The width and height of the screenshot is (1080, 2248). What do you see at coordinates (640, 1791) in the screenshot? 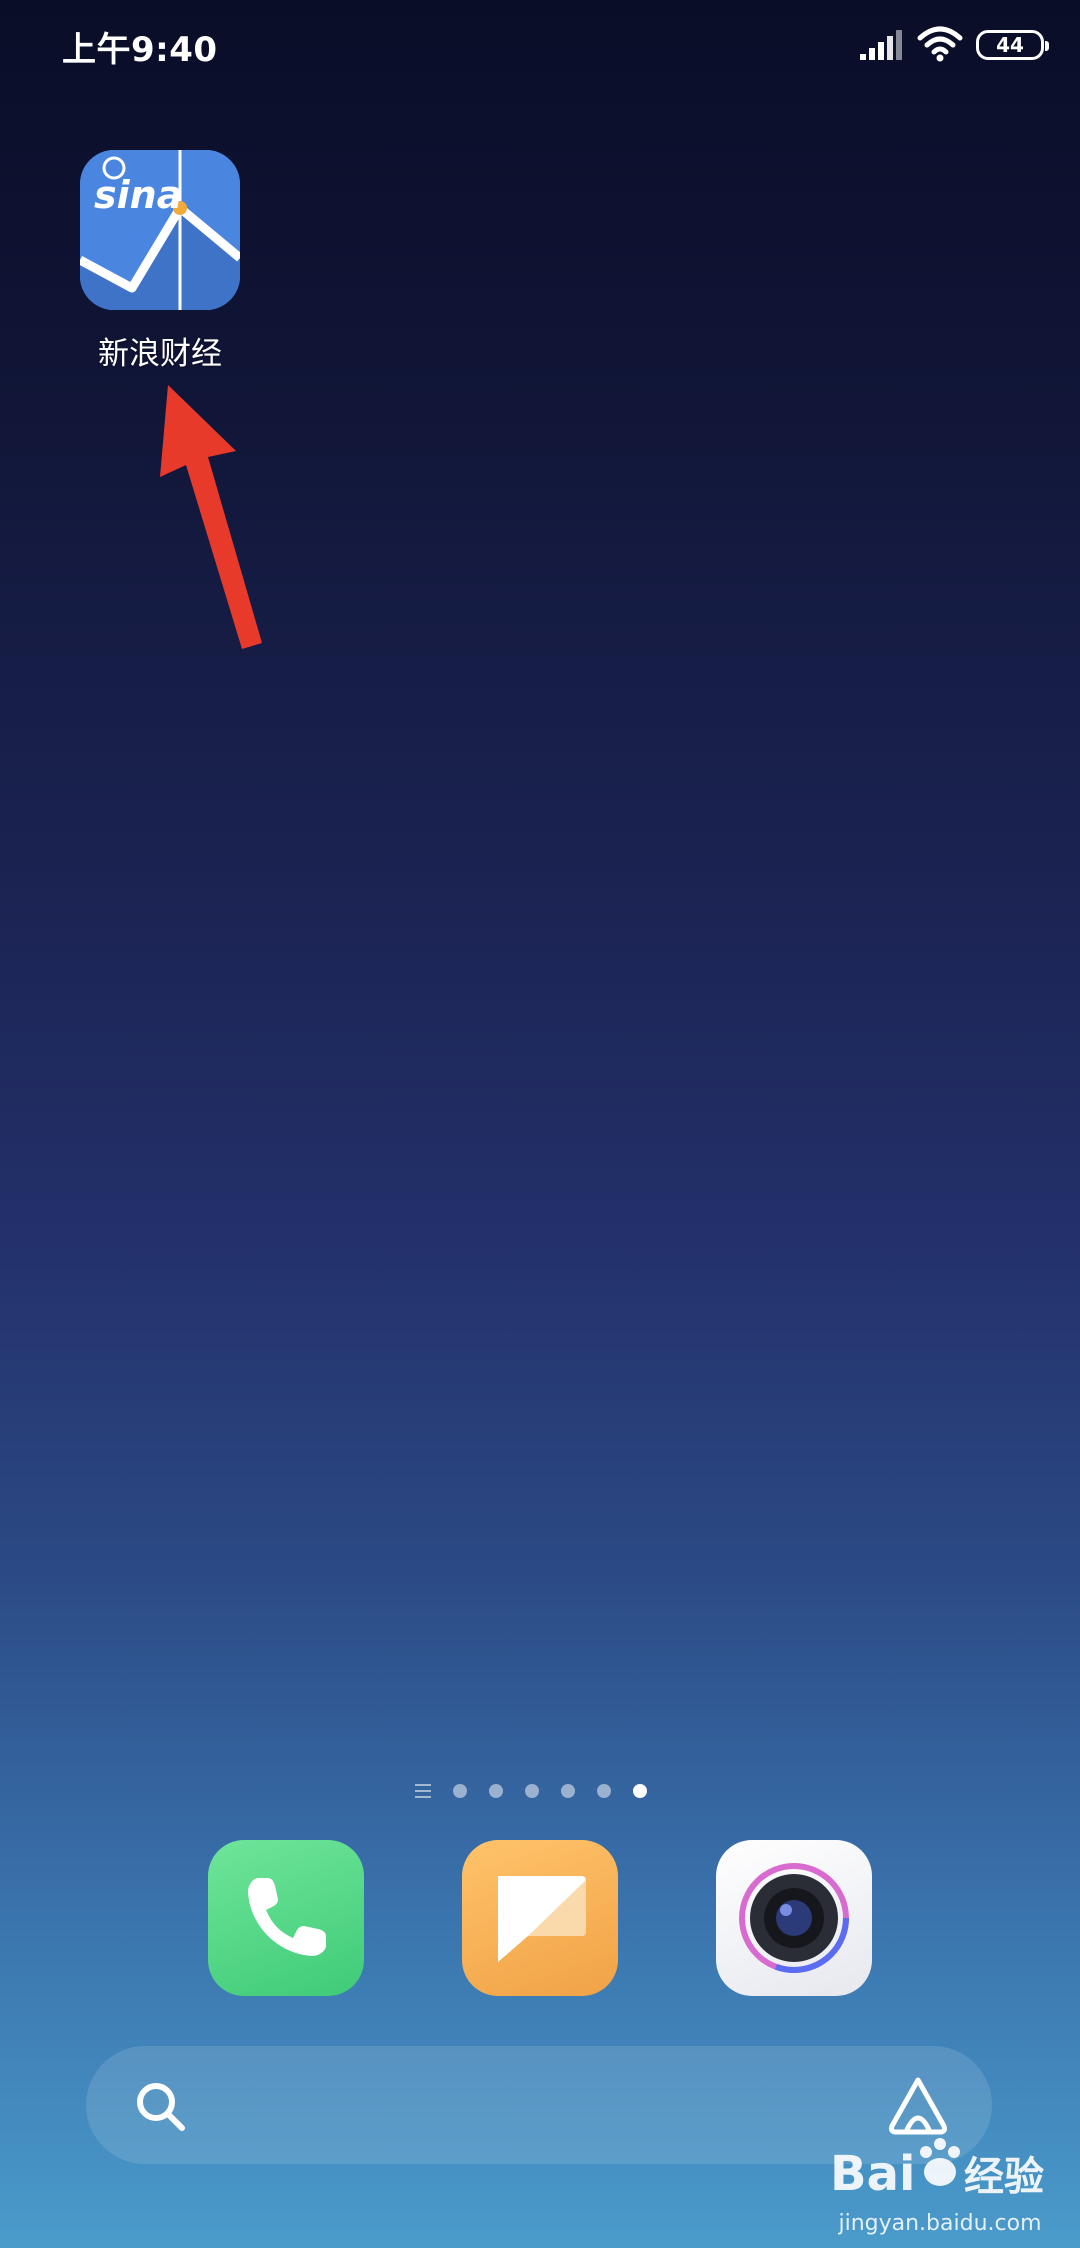
I see `page-dot-active` at bounding box center [640, 1791].